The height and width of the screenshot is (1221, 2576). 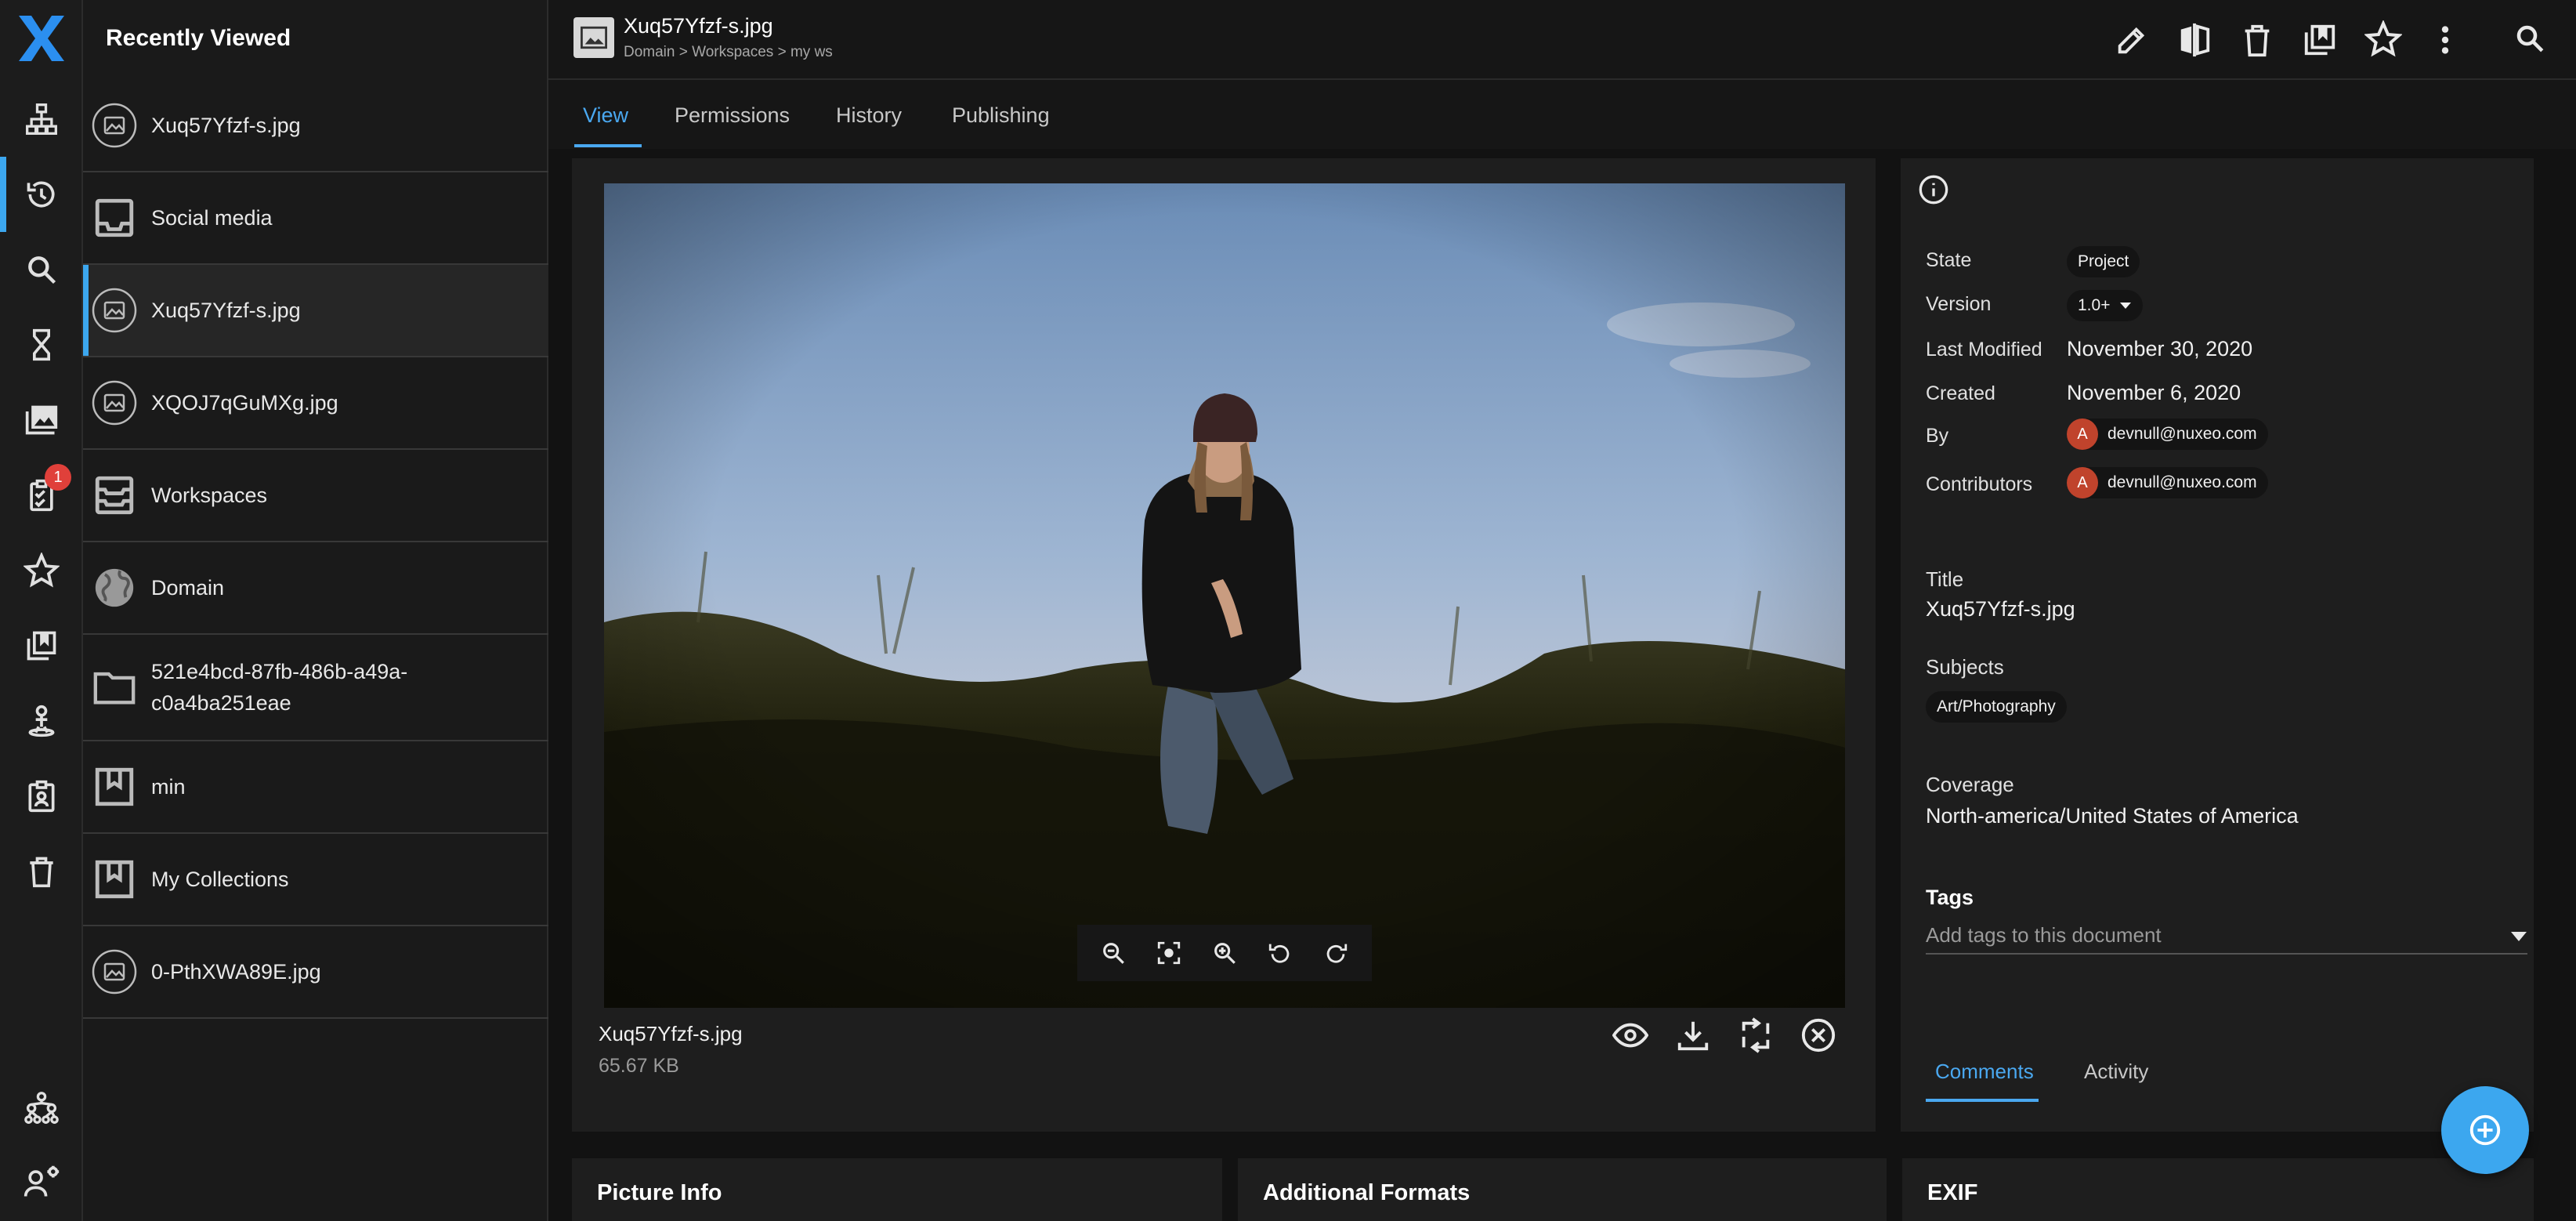 I want to click on edit-icon, so click(x=2132, y=40).